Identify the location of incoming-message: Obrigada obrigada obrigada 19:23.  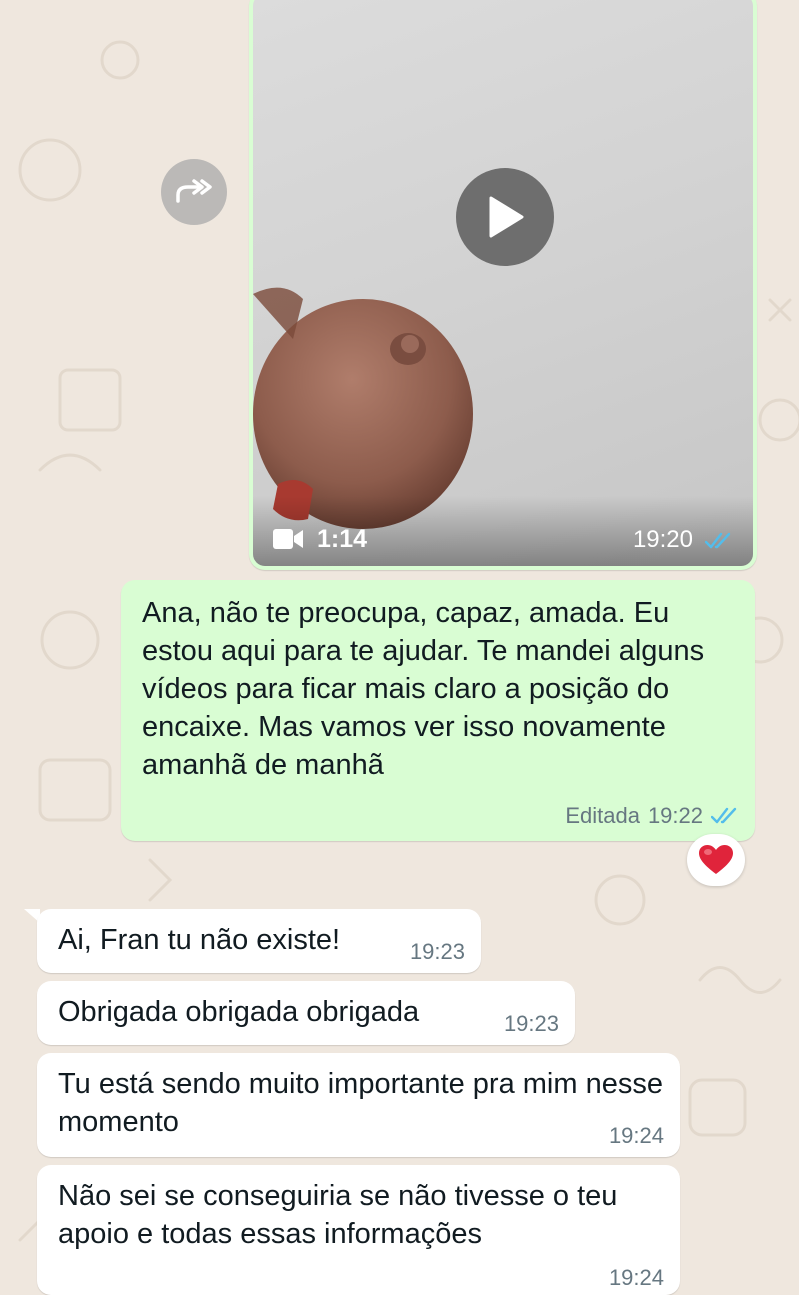
(306, 1013).